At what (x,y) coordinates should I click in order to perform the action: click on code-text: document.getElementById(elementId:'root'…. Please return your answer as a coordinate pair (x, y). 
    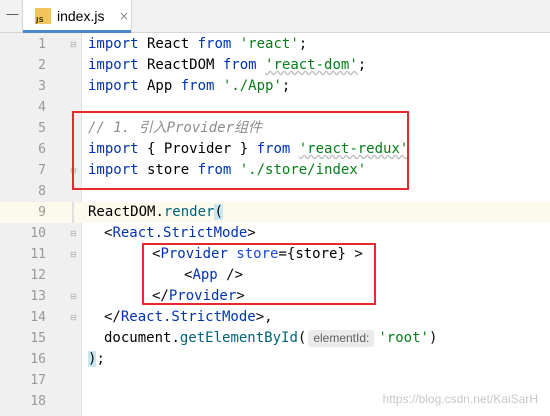
    Looking at the image, I should click on (270, 338).